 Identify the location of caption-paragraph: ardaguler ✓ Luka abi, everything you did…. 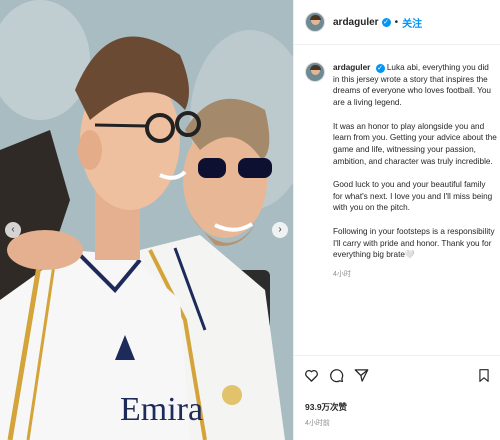
(415, 85).